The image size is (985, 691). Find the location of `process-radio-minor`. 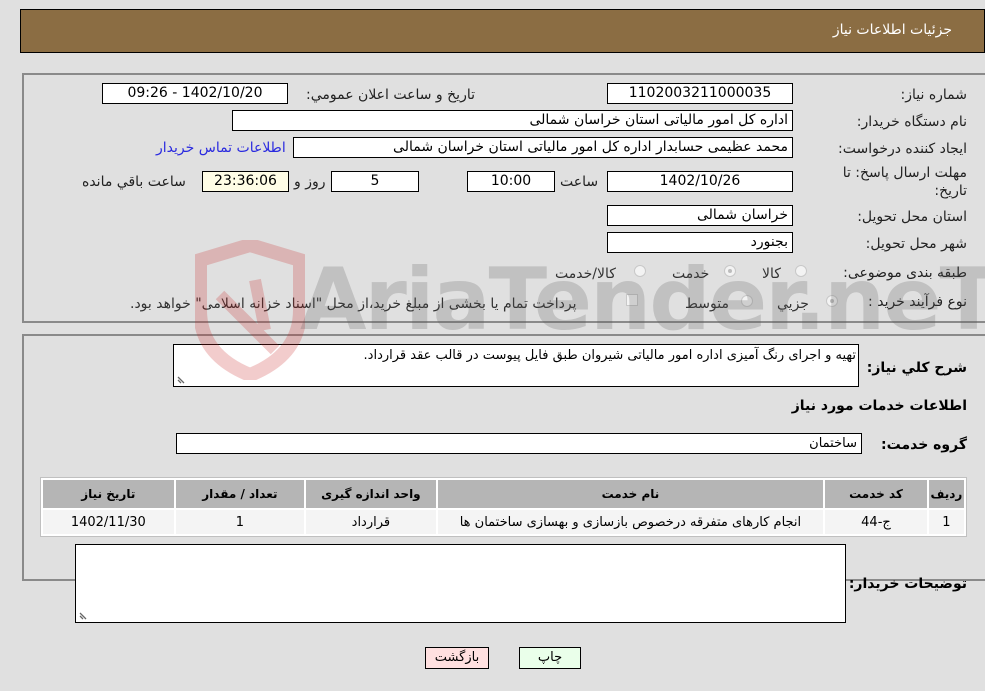

process-radio-minor is located at coordinates (832, 301).